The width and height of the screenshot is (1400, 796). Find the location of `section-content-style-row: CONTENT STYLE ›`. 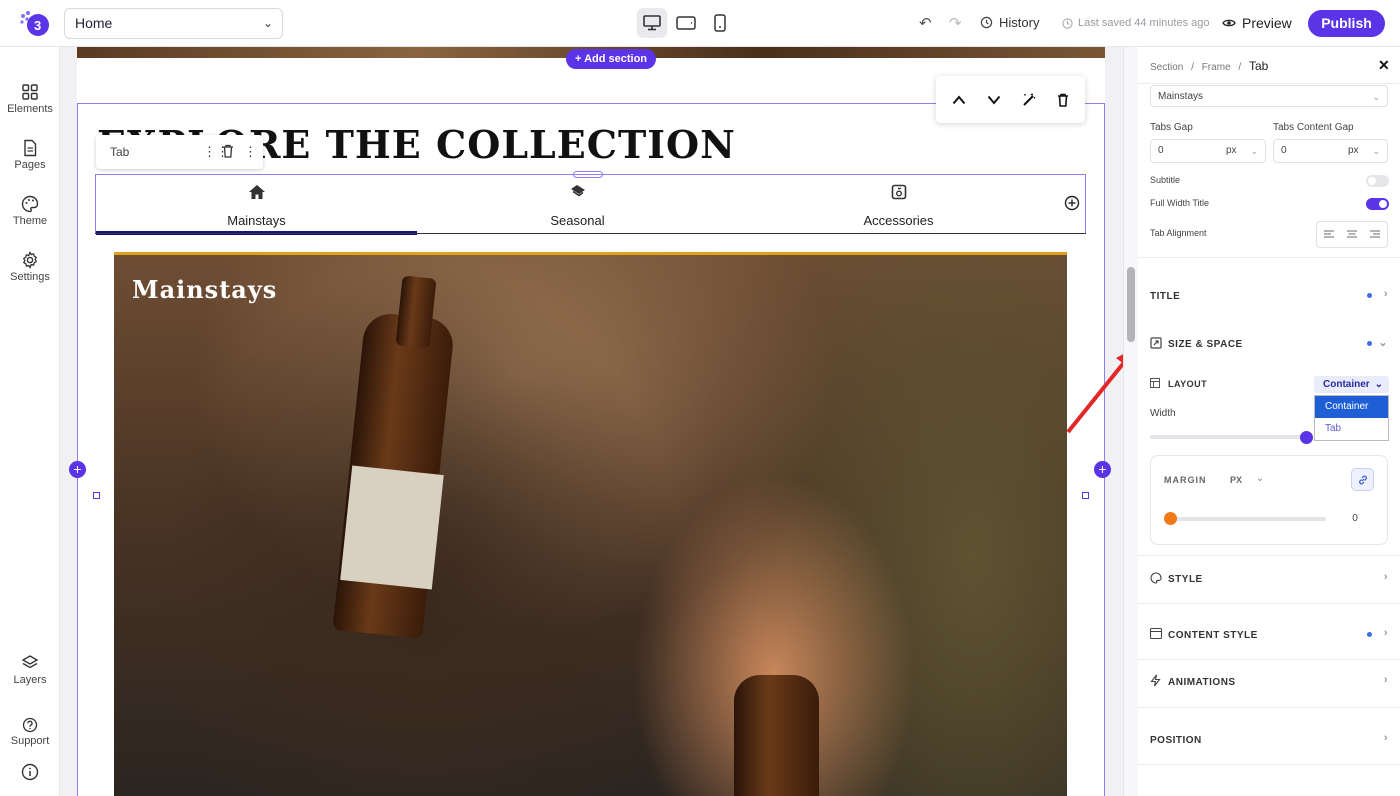

section-content-style-row: CONTENT STYLE › is located at coordinates (1270, 635).